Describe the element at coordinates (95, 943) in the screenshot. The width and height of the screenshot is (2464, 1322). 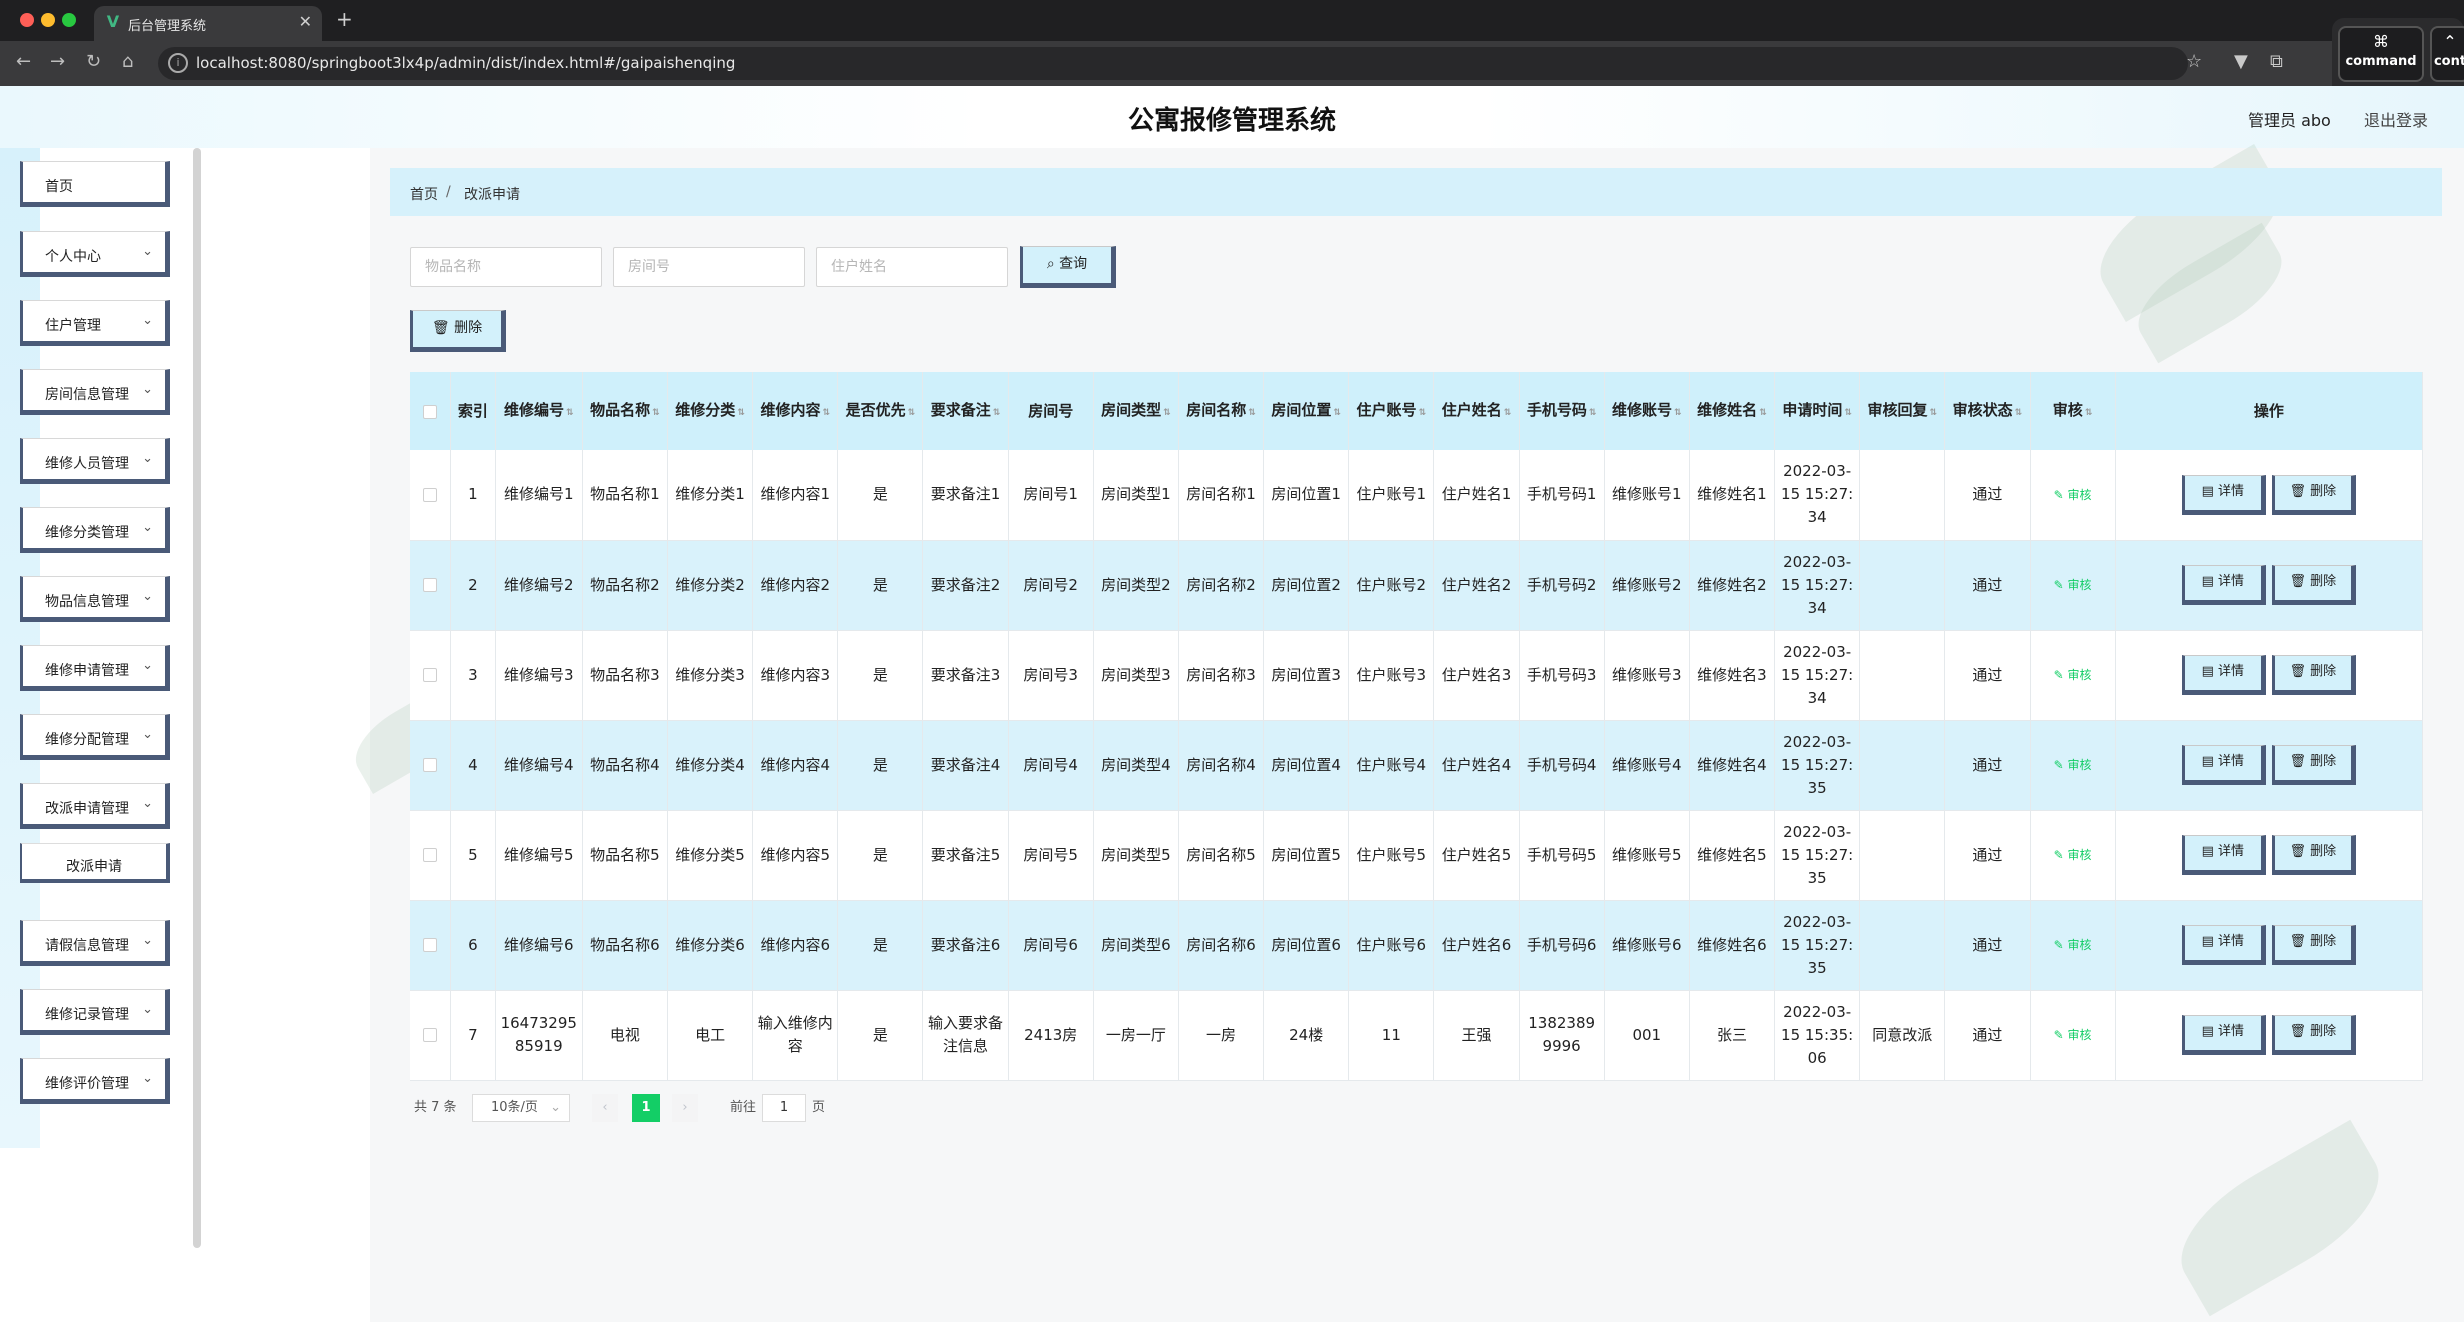
I see `sidebar-item-10: 请假信息管理 ⌄` at that location.